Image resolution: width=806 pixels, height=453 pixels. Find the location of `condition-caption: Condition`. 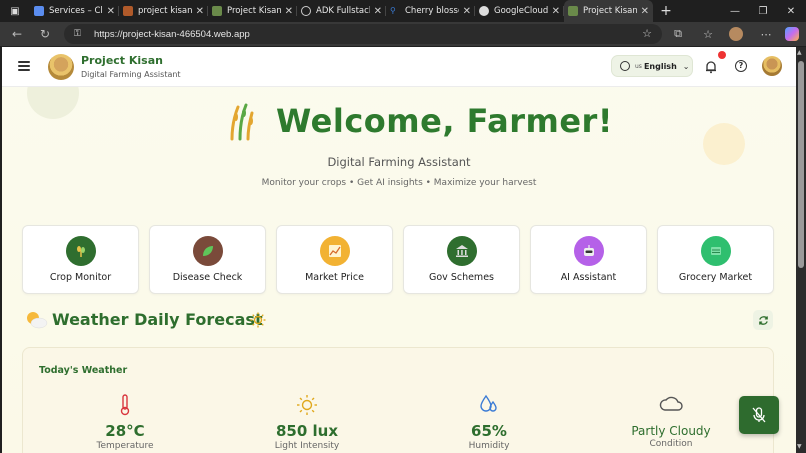

condition-caption: Condition is located at coordinates (671, 444).